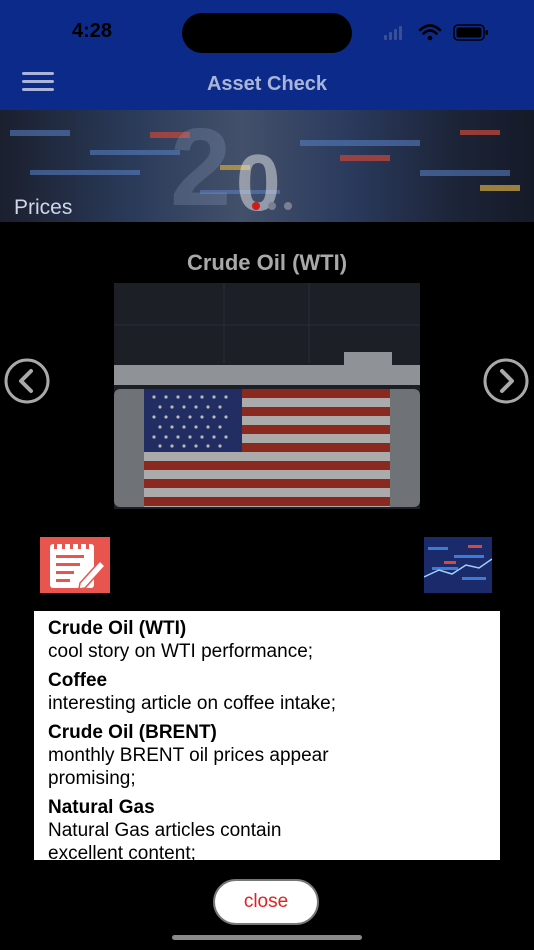 Image resolution: width=534 pixels, height=950 pixels. I want to click on us-flag-icon, so click(267, 448).